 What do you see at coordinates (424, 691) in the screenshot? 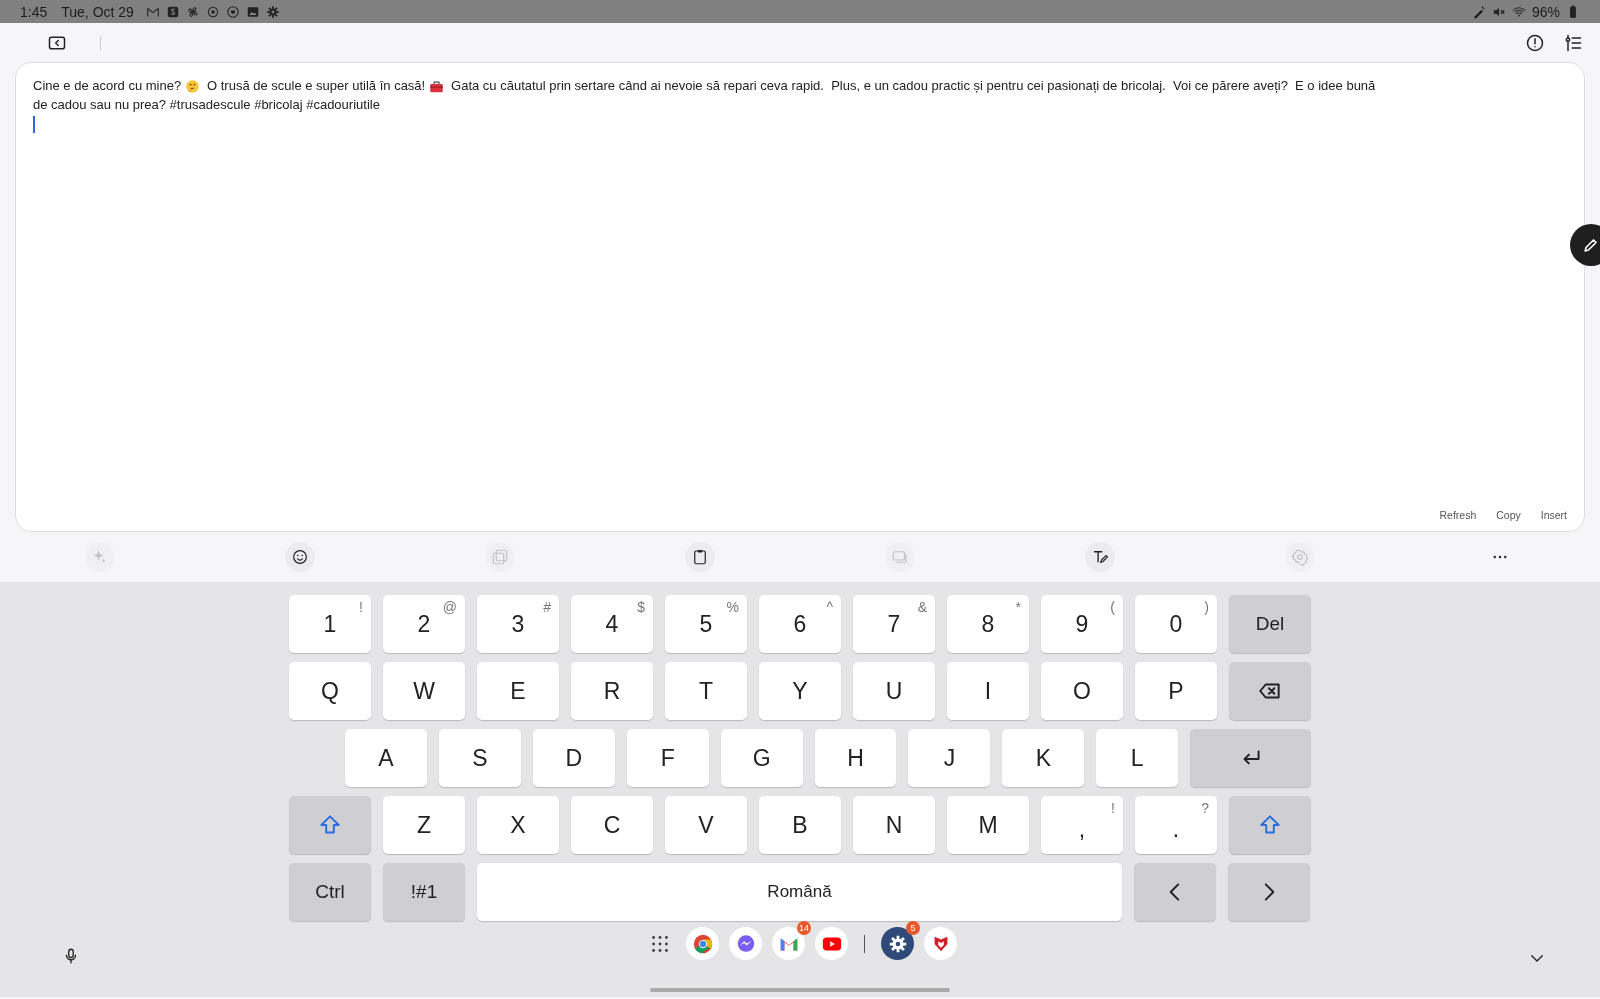
I see `key: W` at bounding box center [424, 691].